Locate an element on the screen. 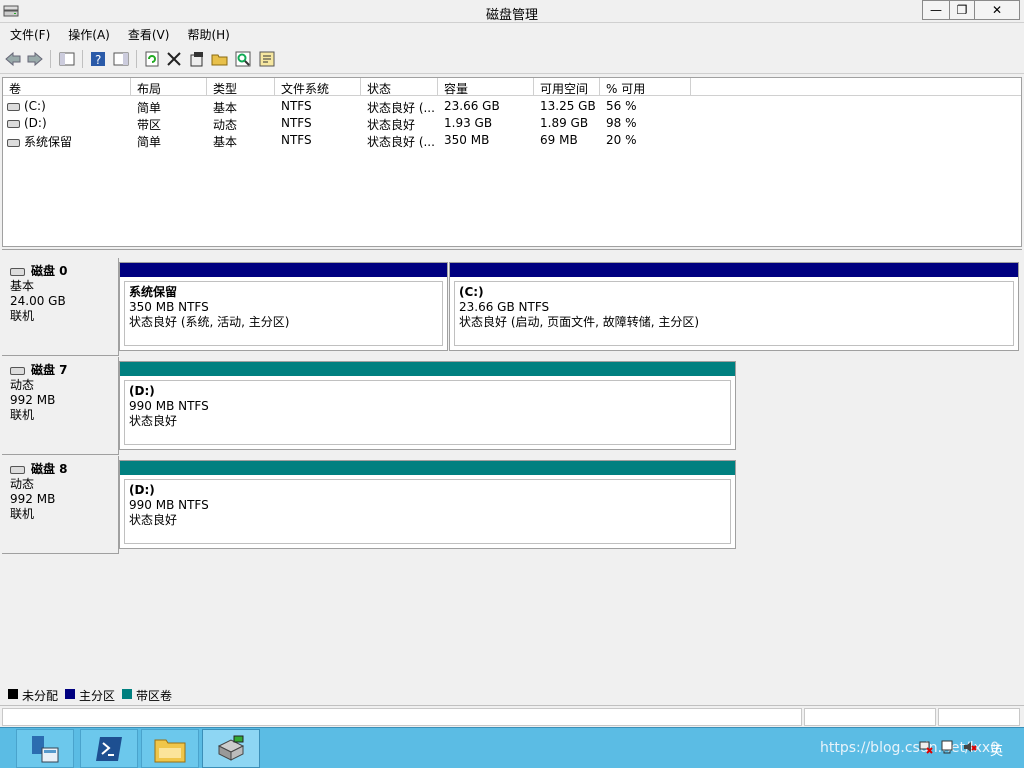 This screenshot has width=1024, height=768. folder-icon is located at coordinates (170, 750).